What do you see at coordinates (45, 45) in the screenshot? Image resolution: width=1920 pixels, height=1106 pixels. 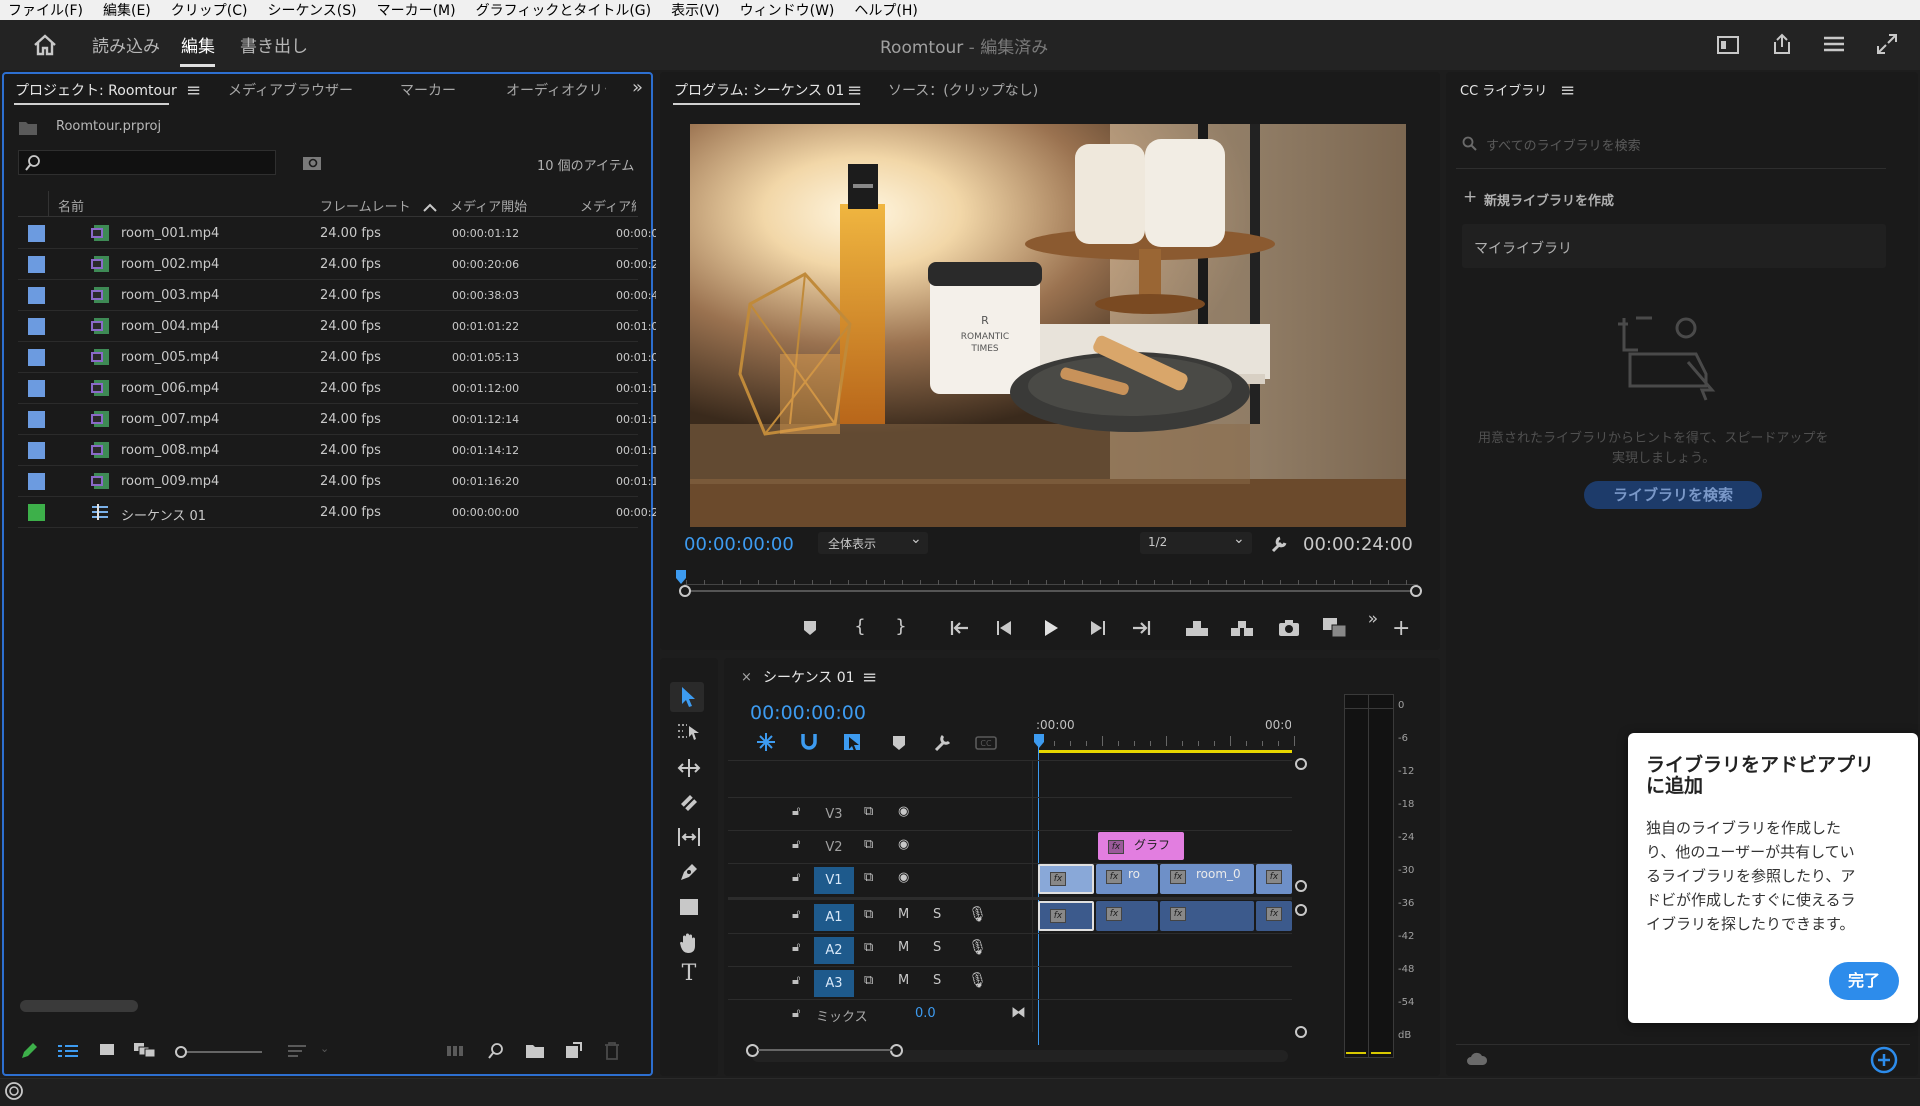 I see `home-icon` at bounding box center [45, 45].